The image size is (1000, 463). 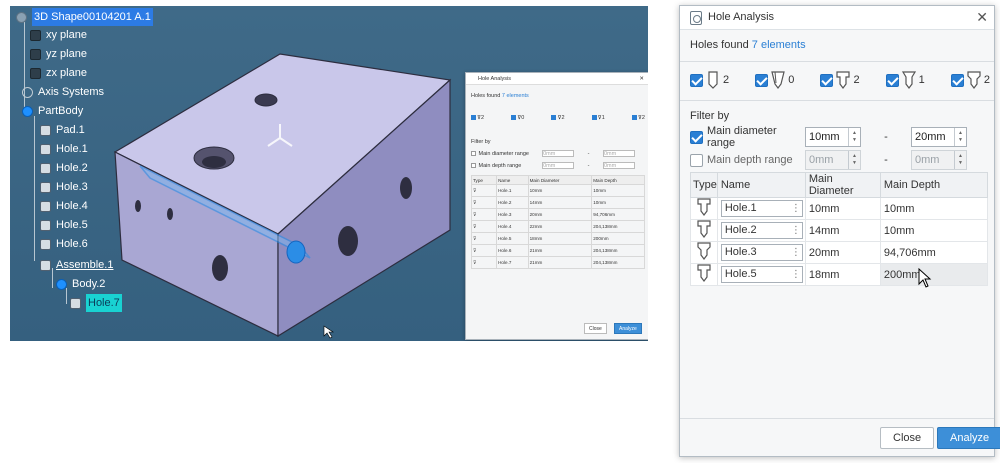 I want to click on tree-item-xy-plane: xy plane, so click(x=58, y=35).